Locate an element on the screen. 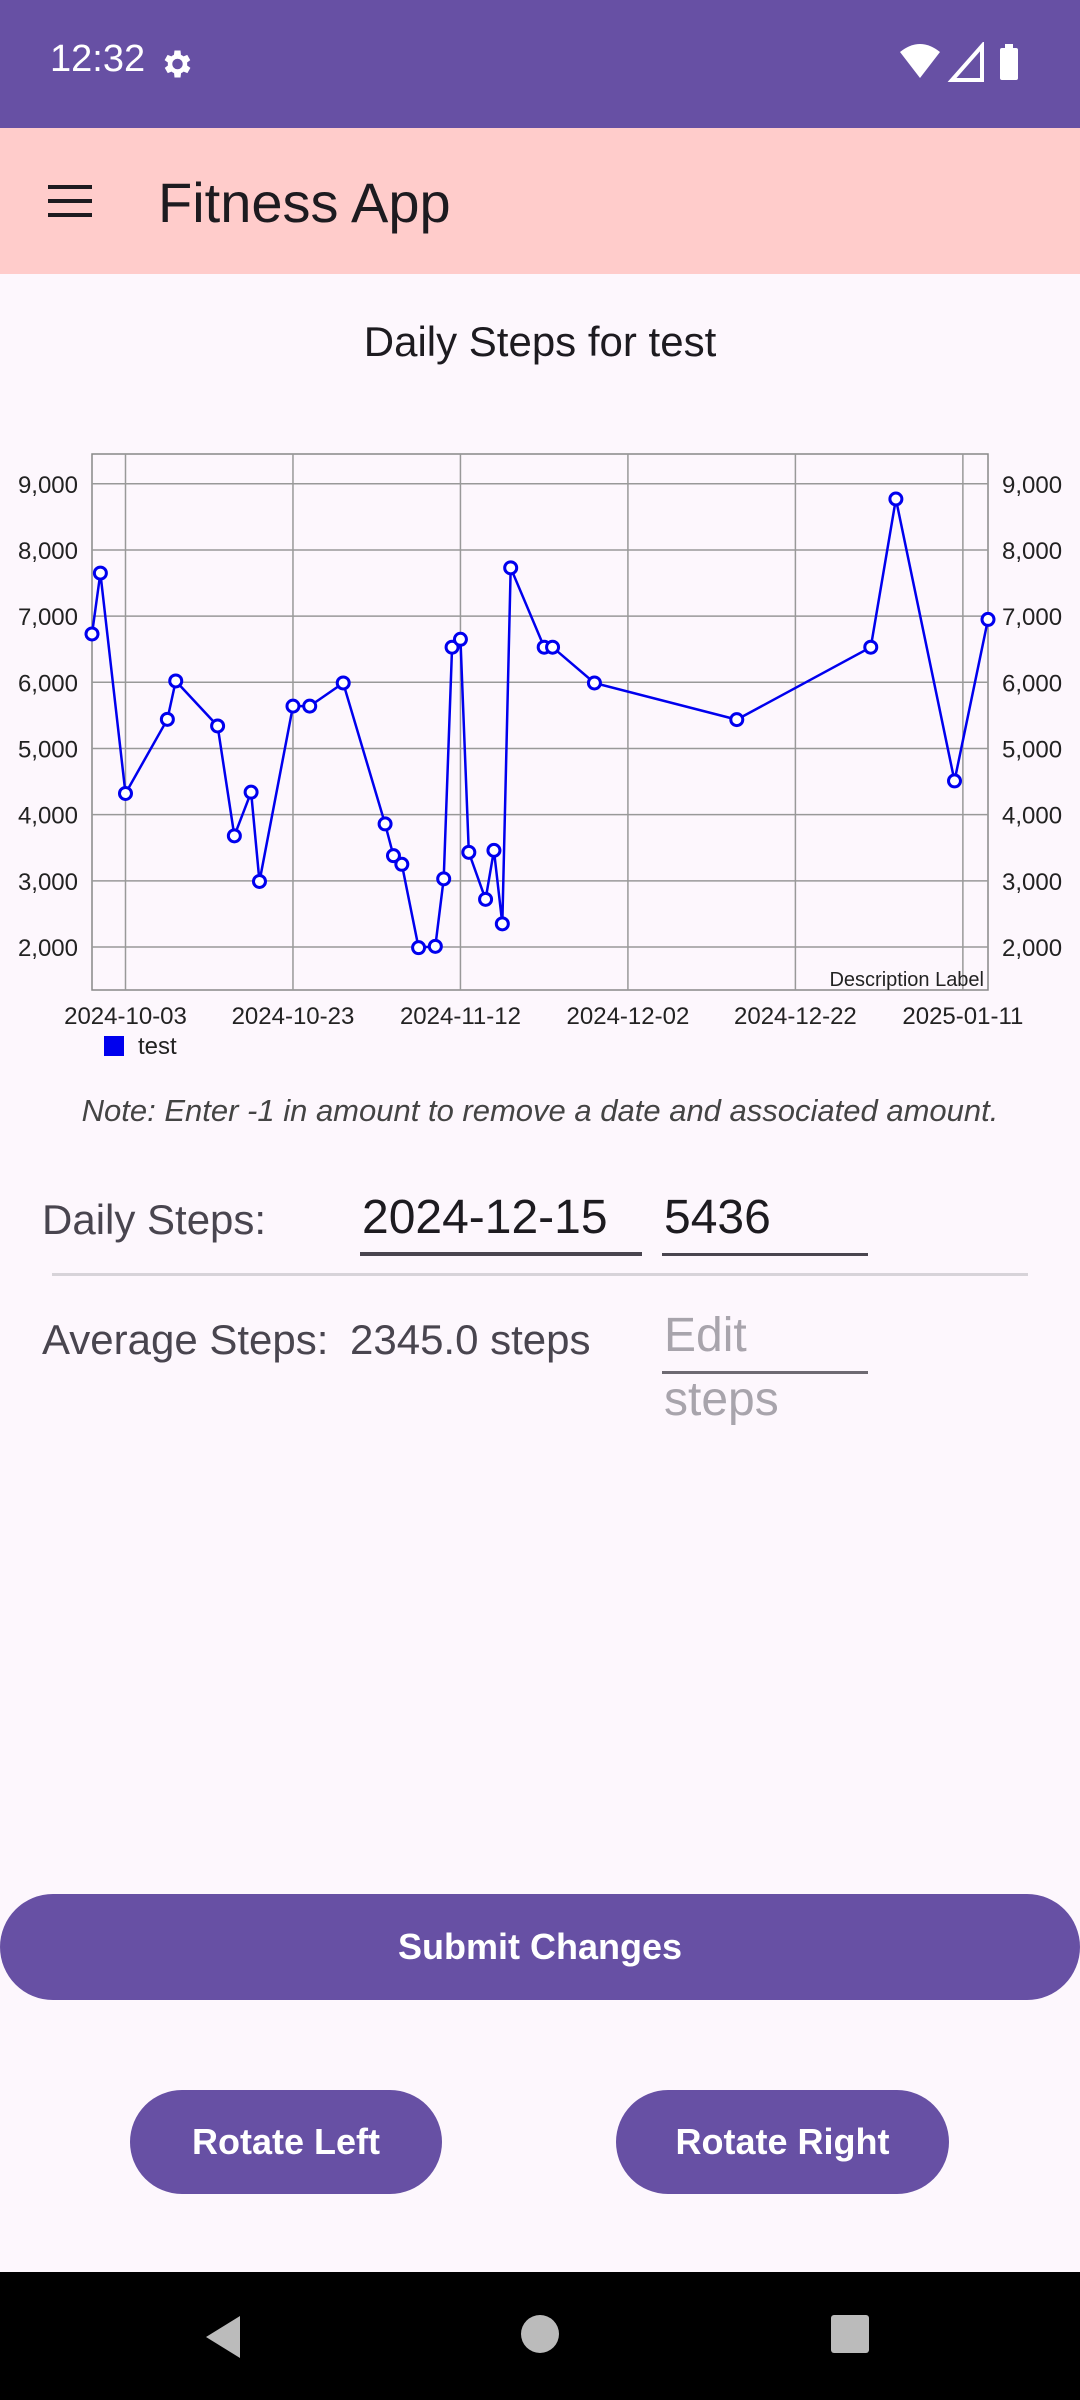  app-title: Fitness App is located at coordinates (304, 202).